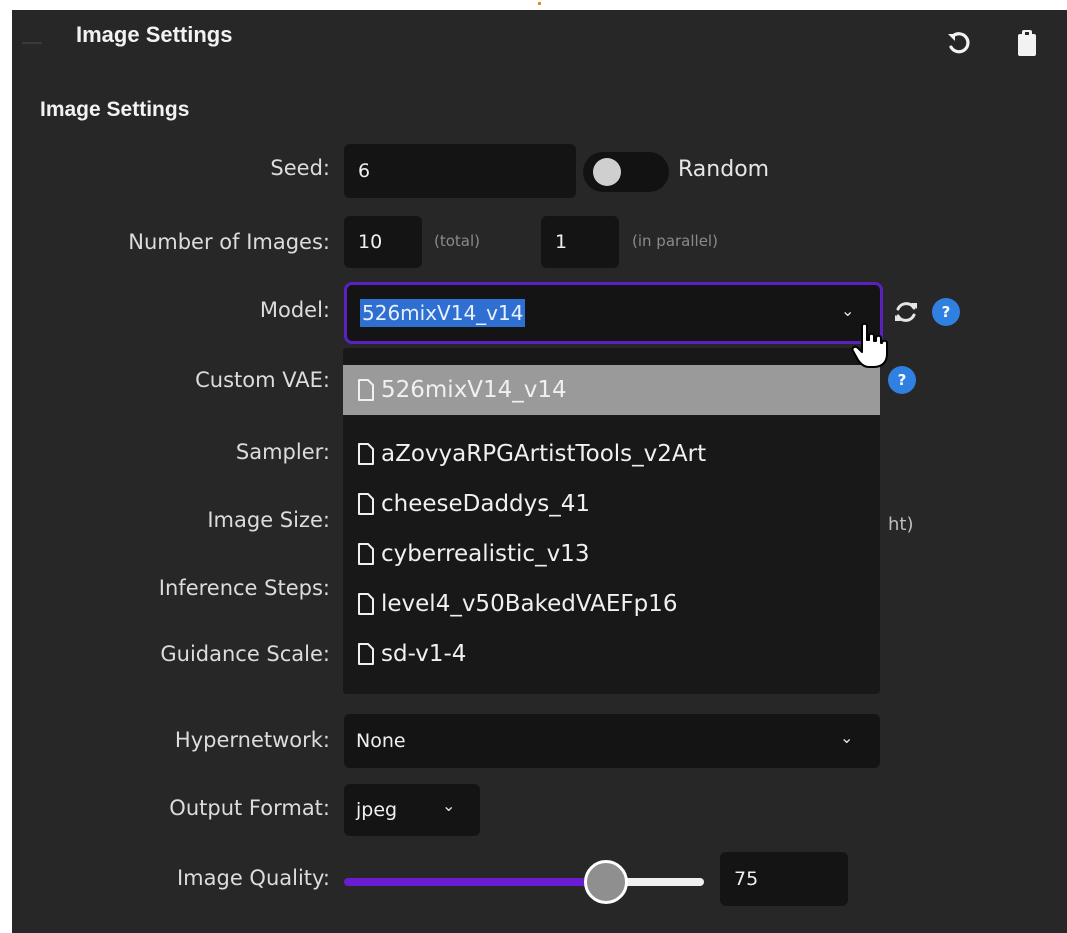 The height and width of the screenshot is (933, 1067). I want to click on random-toggle-label: Random, so click(724, 169).